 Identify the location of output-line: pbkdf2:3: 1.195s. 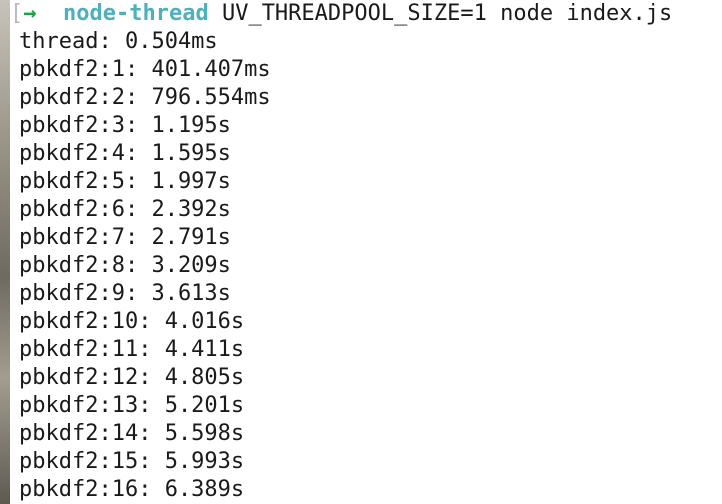
(125, 125).